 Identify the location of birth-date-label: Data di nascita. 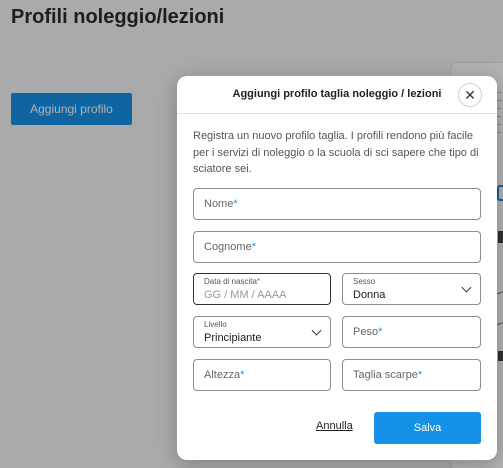
(230, 281).